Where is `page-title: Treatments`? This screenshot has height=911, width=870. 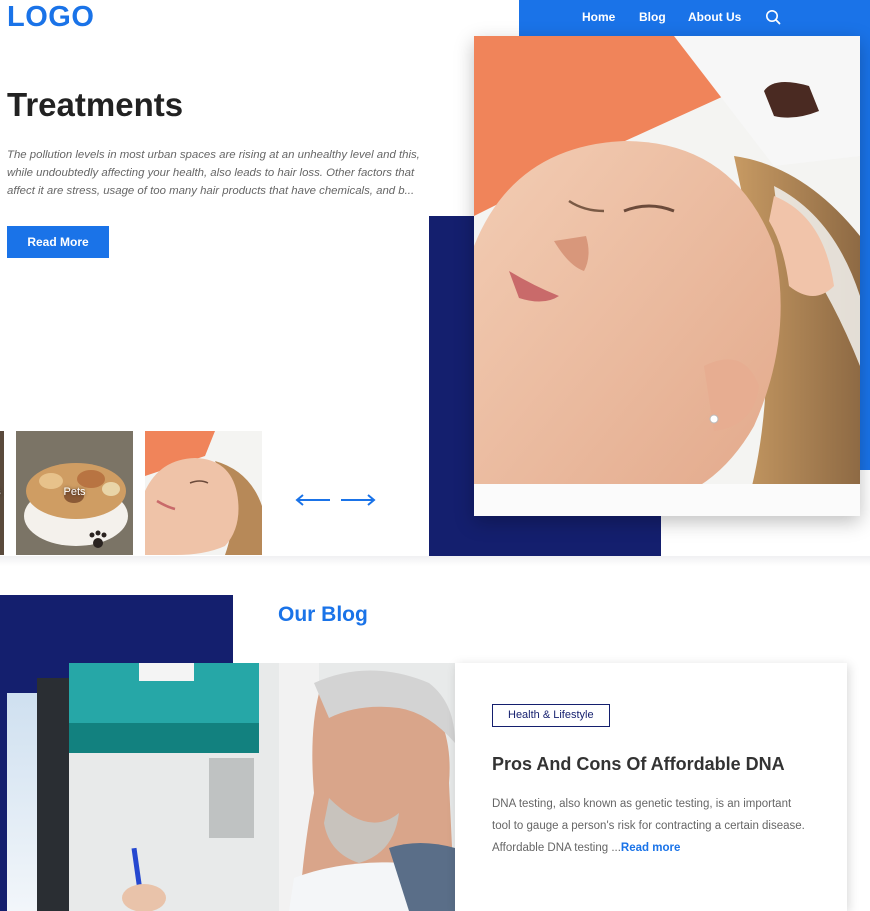
page-title: Treatments is located at coordinates (95, 104).